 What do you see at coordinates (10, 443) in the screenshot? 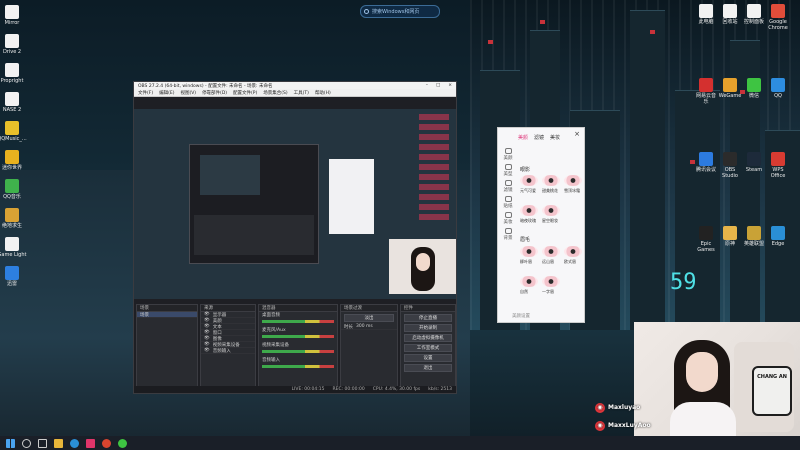
I see `windows-start-icon` at bounding box center [10, 443].